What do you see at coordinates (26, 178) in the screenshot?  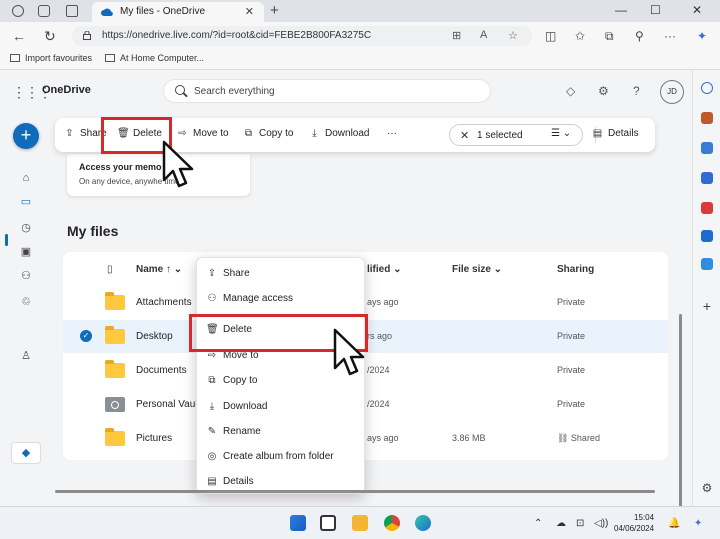 I see `home-icon: ⌂` at bounding box center [26, 178].